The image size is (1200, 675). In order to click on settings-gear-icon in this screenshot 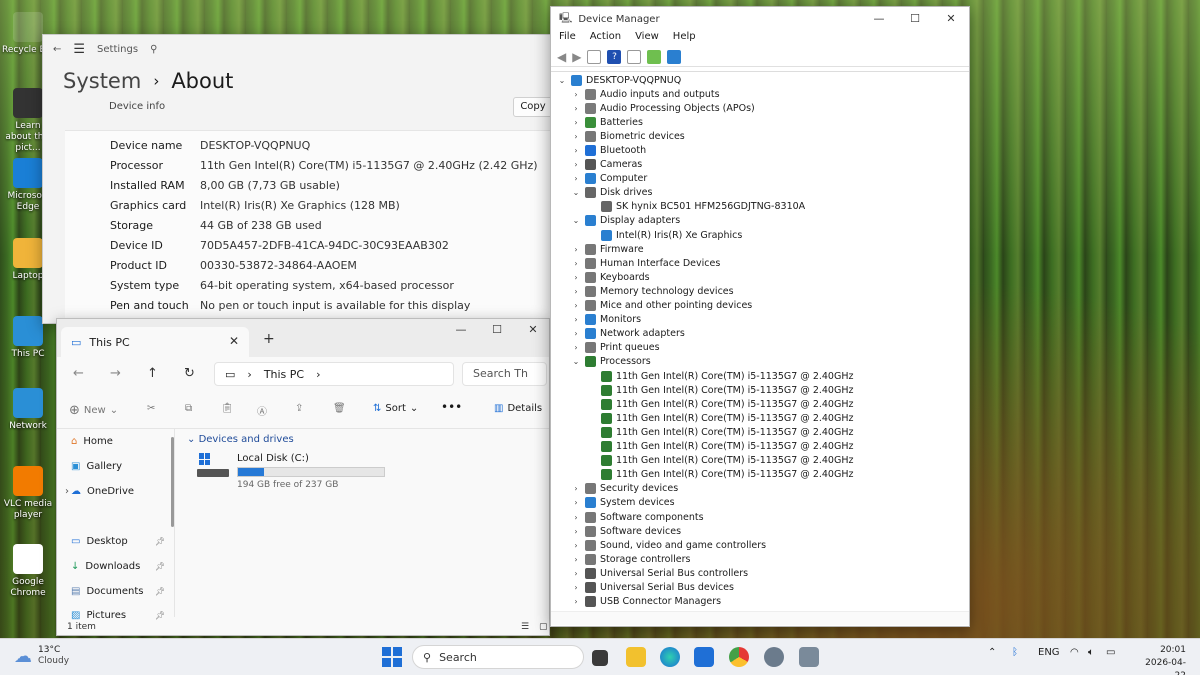, I will do `click(774, 657)`.